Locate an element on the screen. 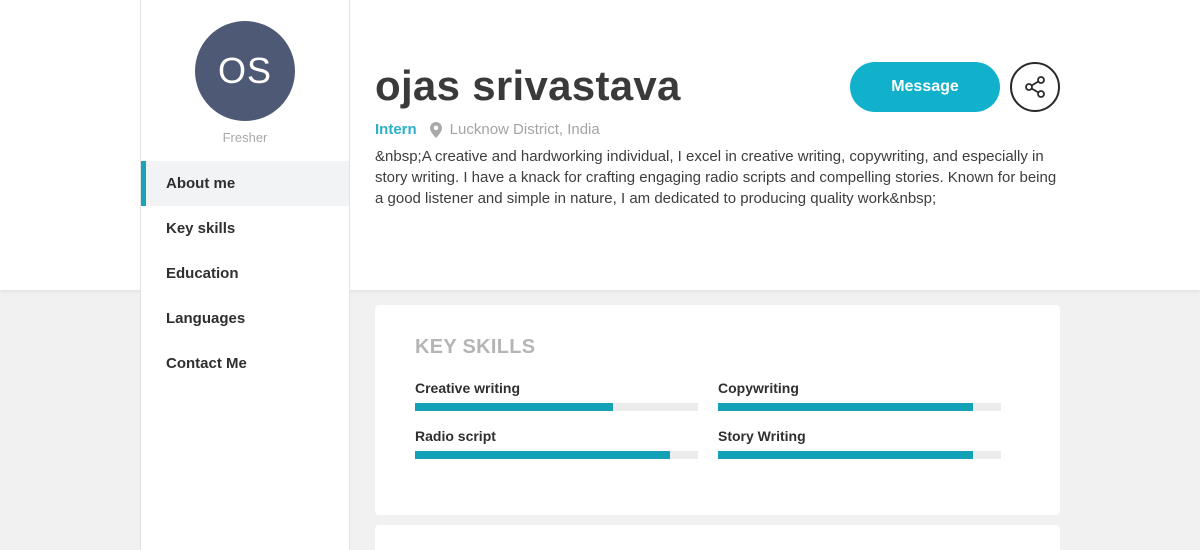 The height and width of the screenshot is (550, 1200). share-button is located at coordinates (1035, 87).